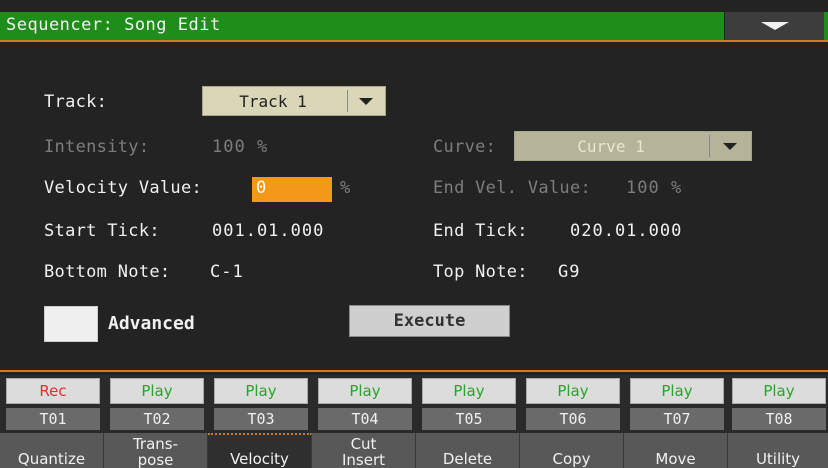 Image resolution: width=828 pixels, height=468 pixels. I want to click on tab-velocity: Velocity, so click(260, 450).